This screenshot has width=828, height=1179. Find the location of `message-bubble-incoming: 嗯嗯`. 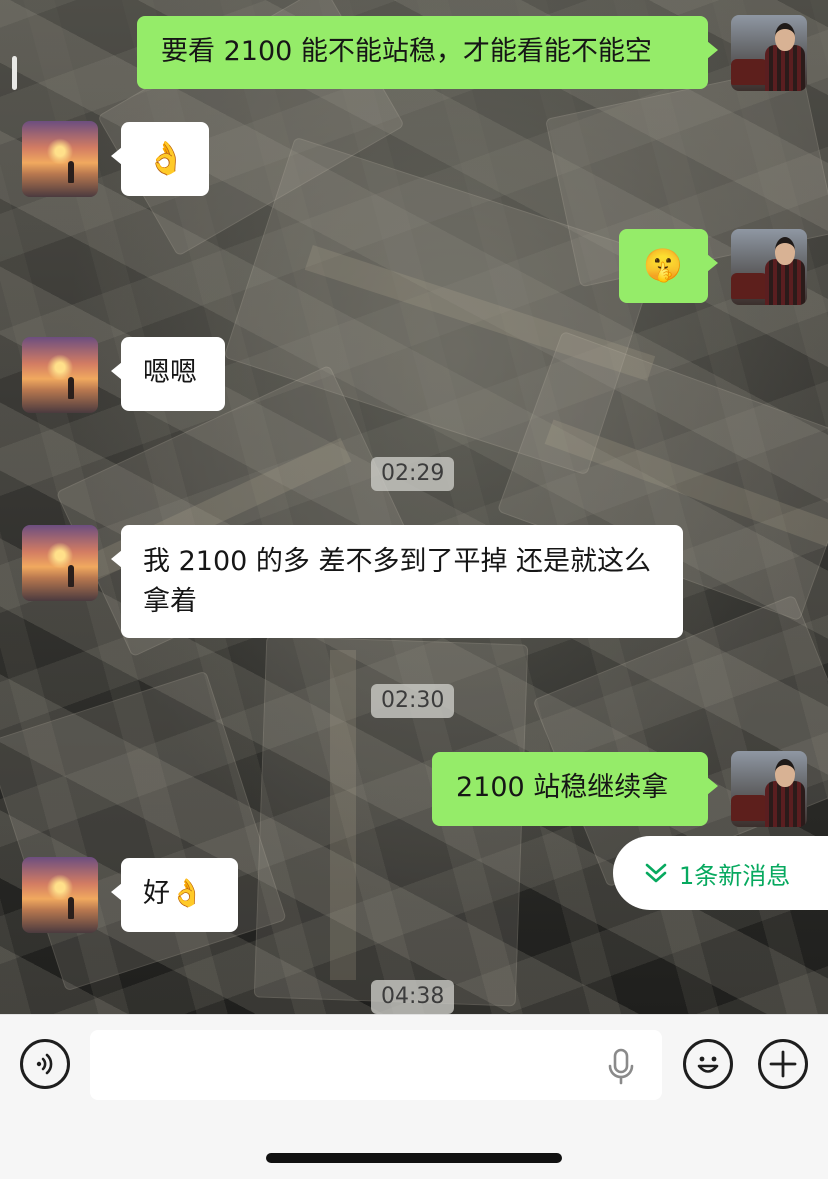

message-bubble-incoming: 嗯嗯 is located at coordinates (168, 374).